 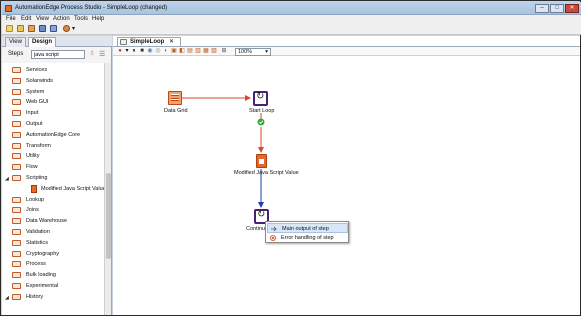 I want to click on layers-icon, so click(x=66, y=28).